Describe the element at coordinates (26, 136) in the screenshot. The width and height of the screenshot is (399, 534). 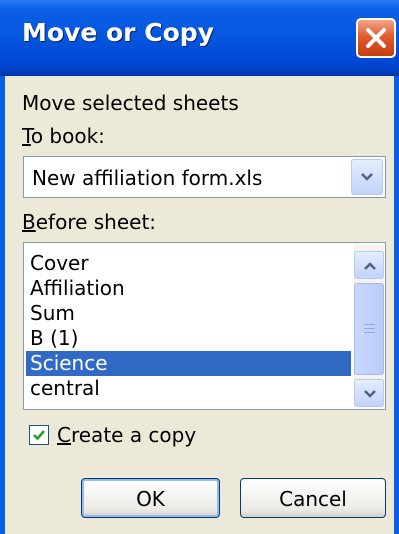
I see `to-book-accelerator: T` at that location.